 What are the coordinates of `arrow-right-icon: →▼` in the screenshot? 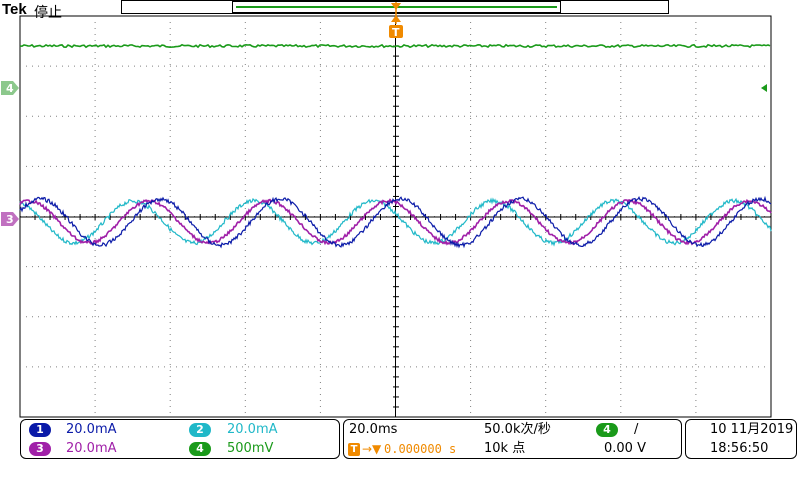 It's located at (372, 449).